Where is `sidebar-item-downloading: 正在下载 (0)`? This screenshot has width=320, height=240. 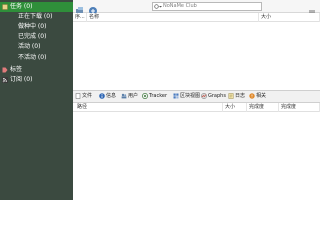
sidebar-item-downloading: 正在下载 (0) is located at coordinates (36, 17).